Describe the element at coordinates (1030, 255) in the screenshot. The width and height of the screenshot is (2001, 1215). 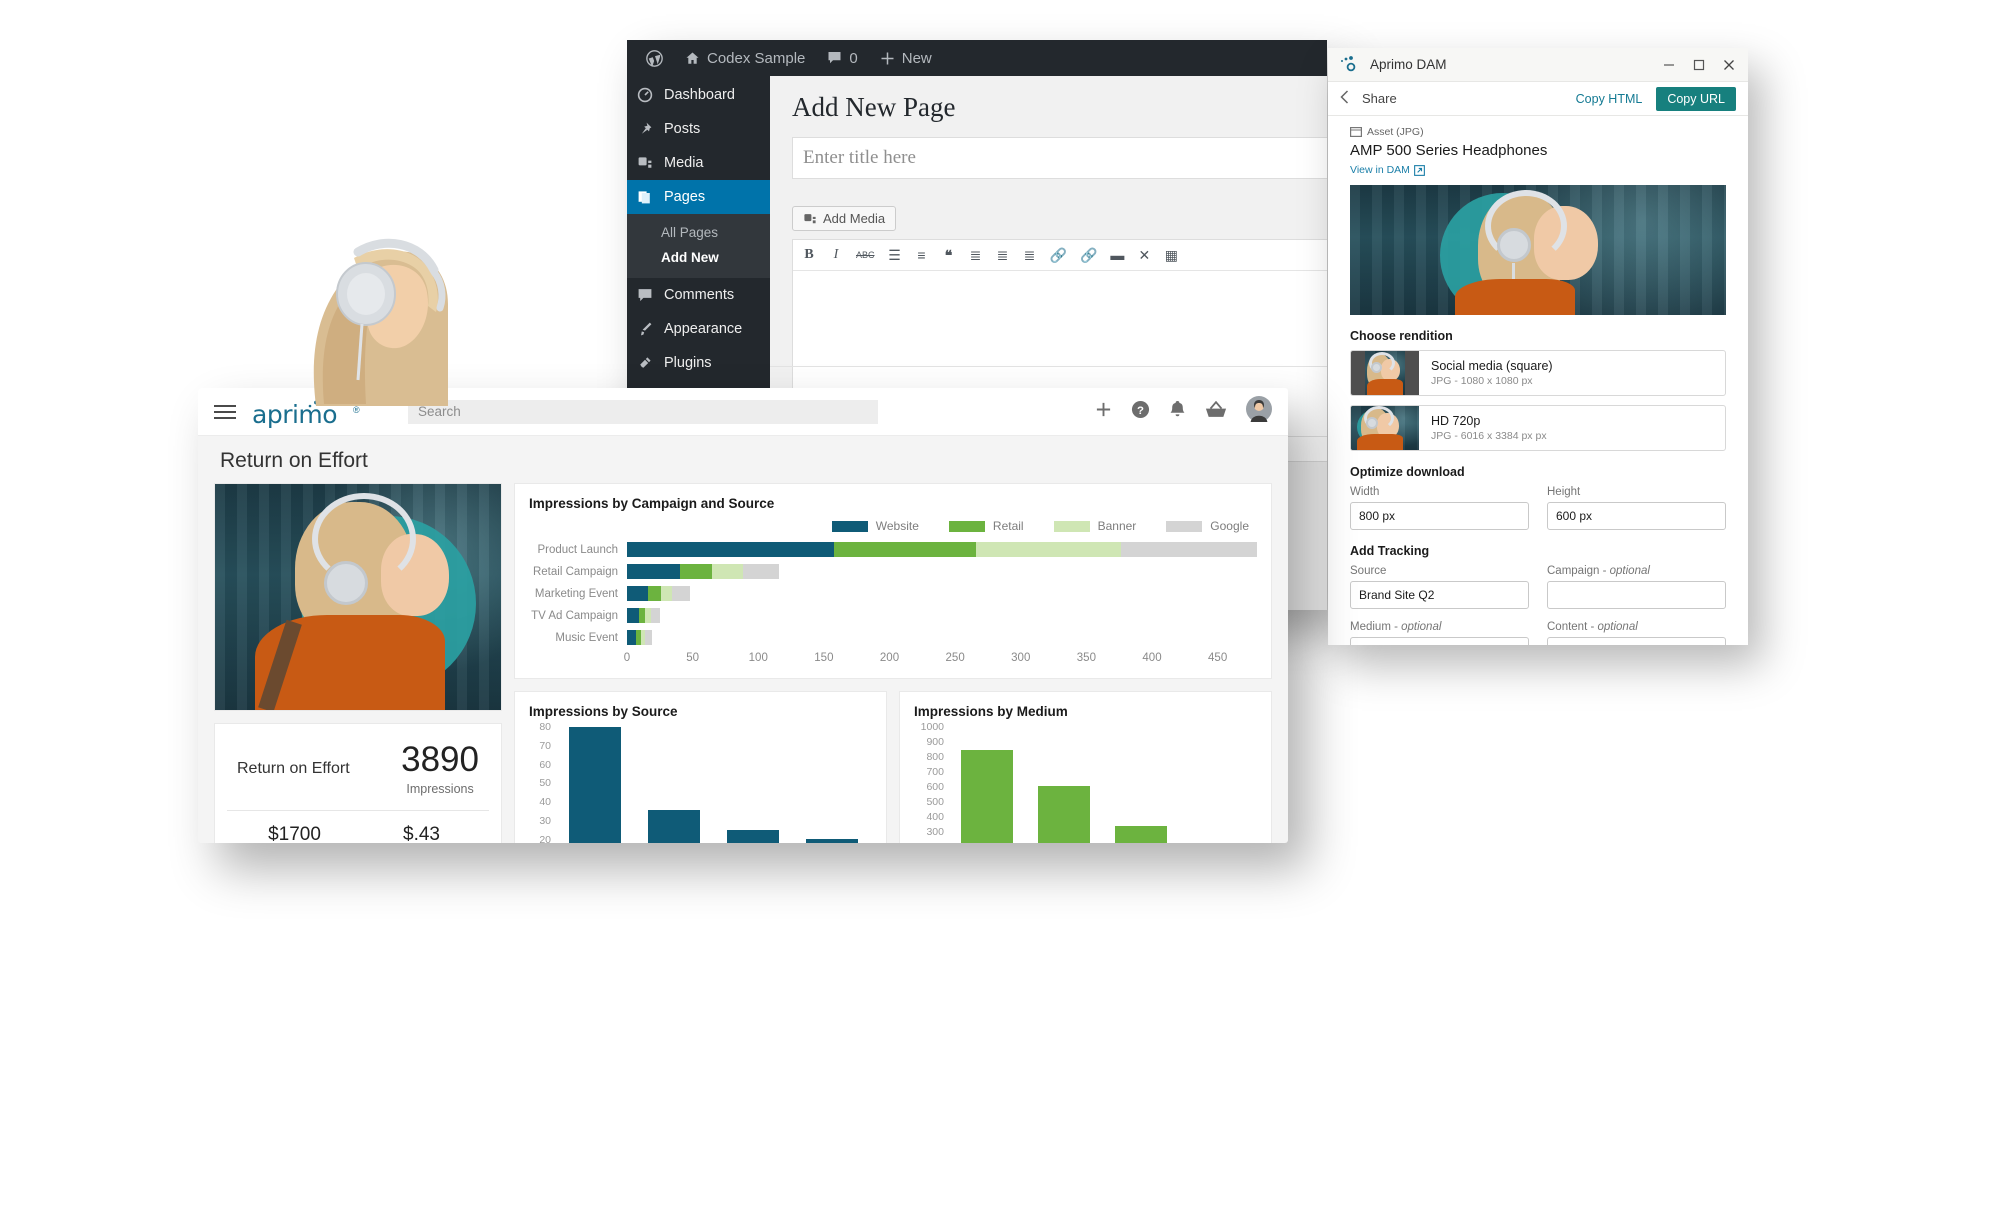
I see `align-right-icon: ≣` at that location.